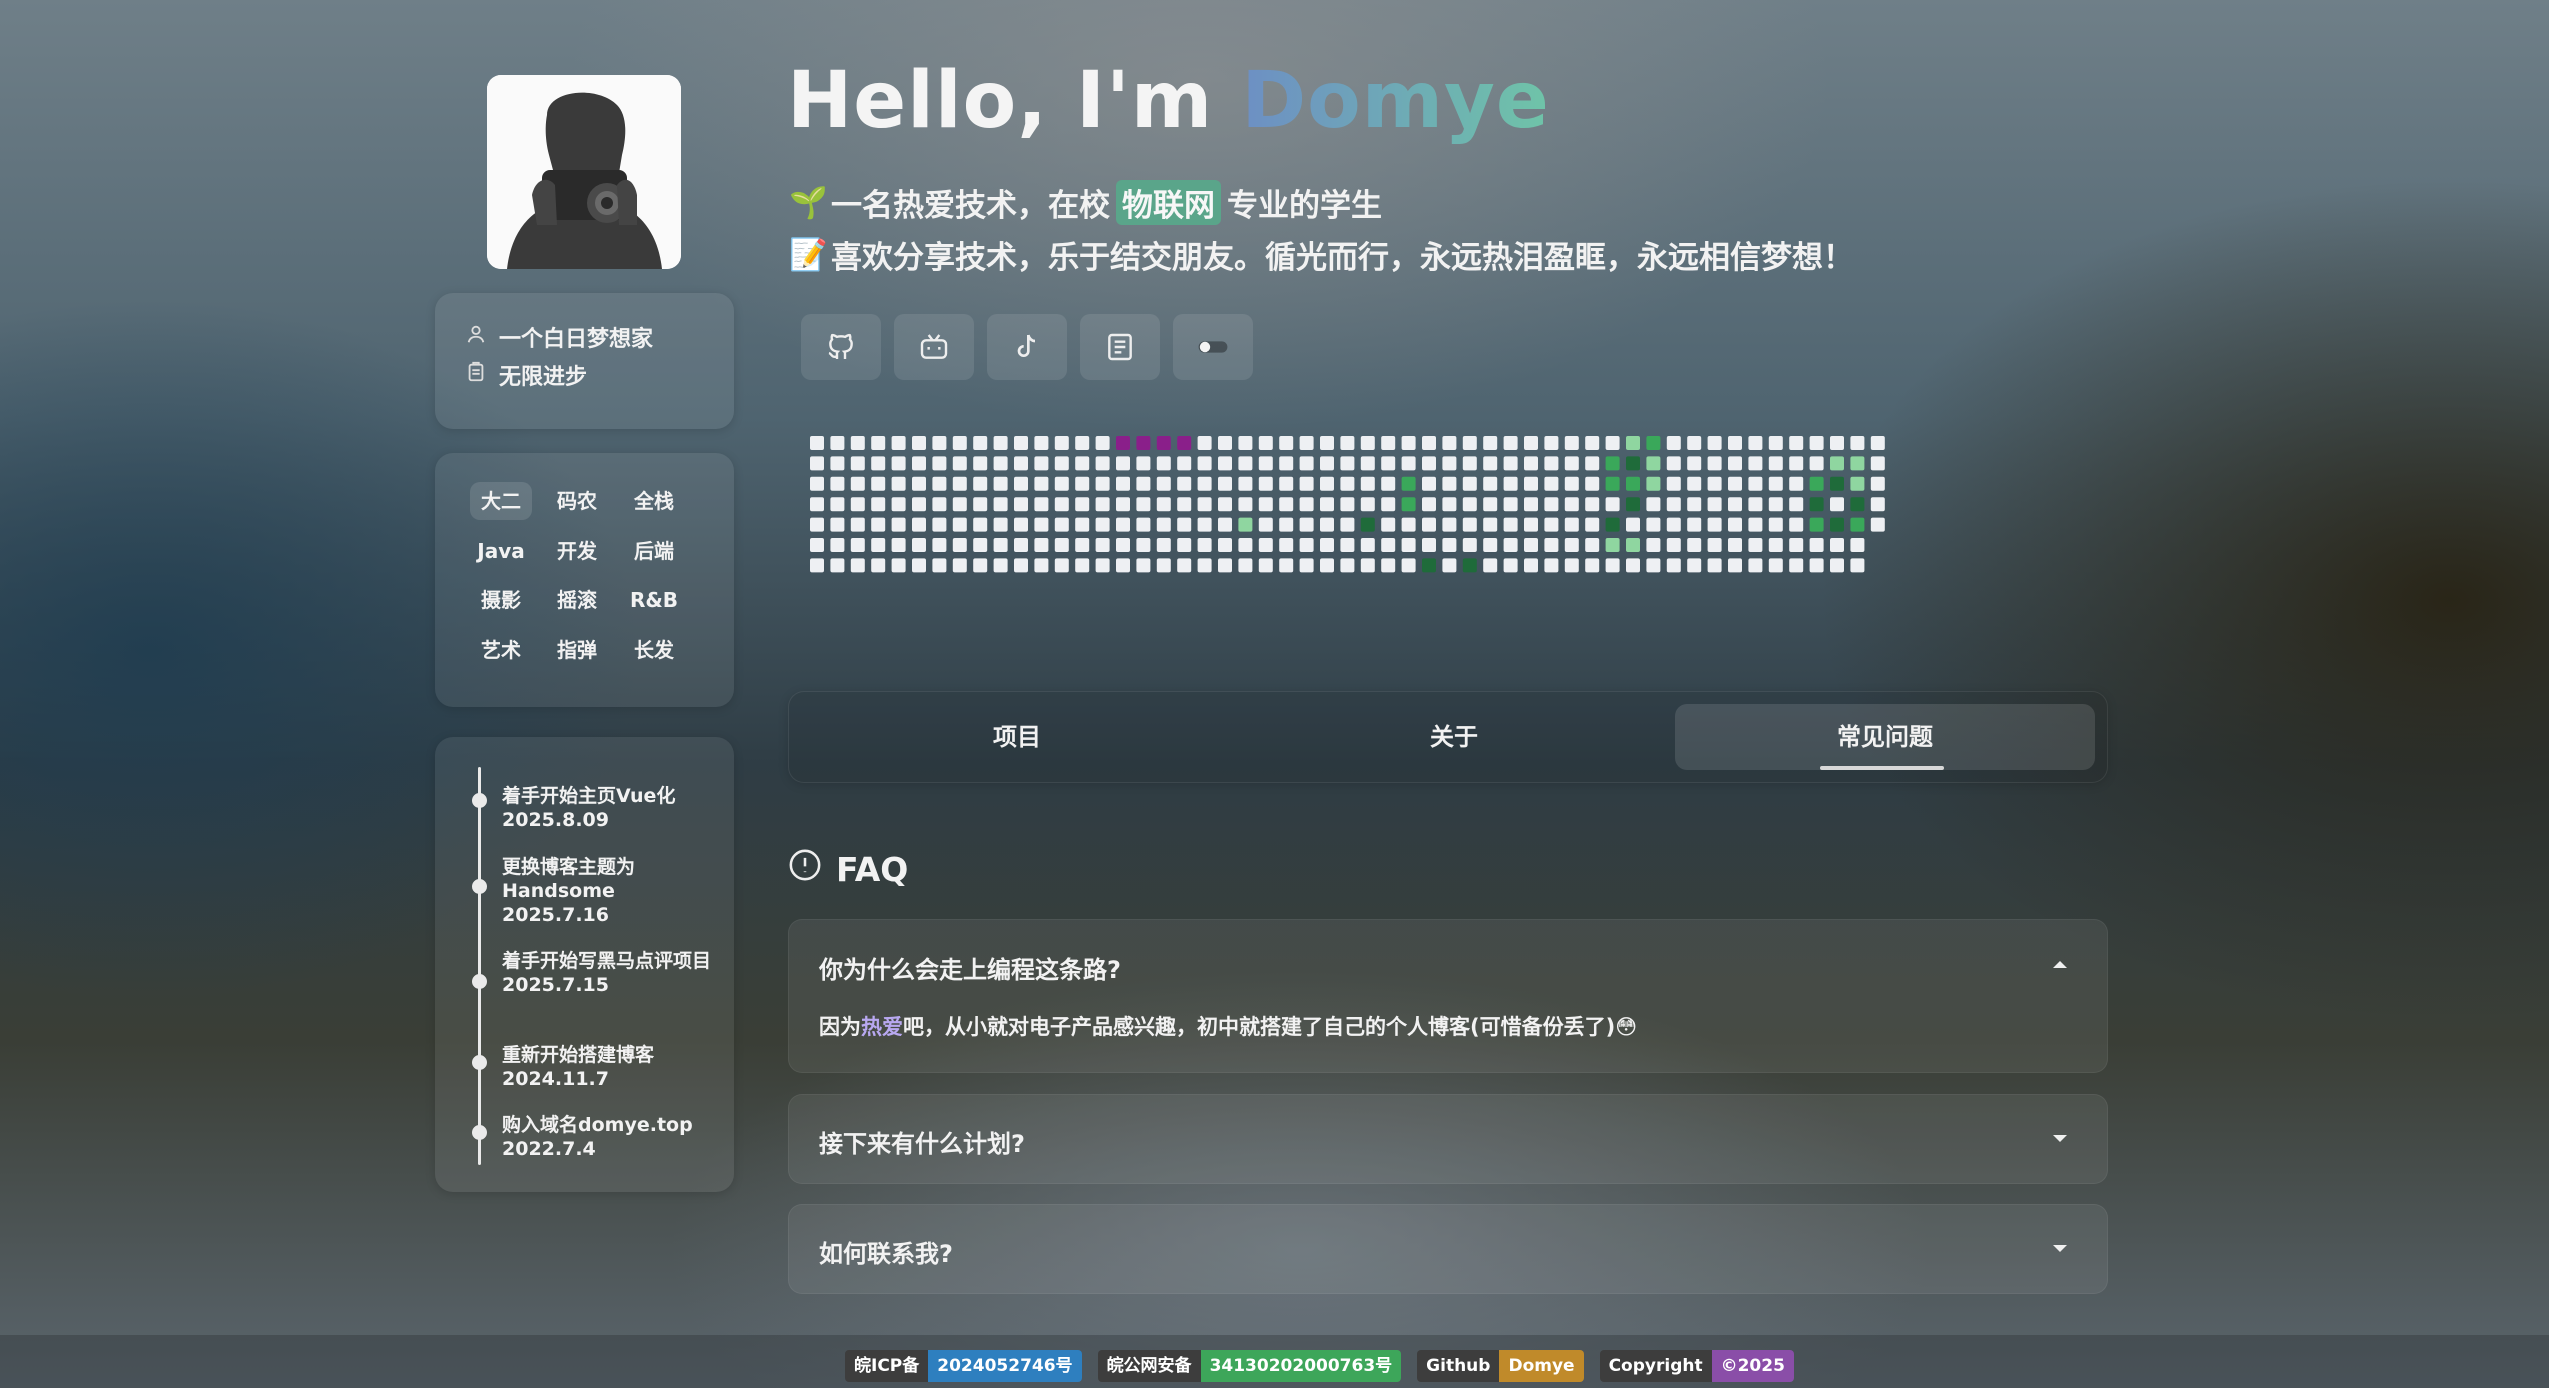  Describe the element at coordinates (963, 1366) in the screenshot. I see `icp-badge: 皖ICP备 2024052746号` at that location.